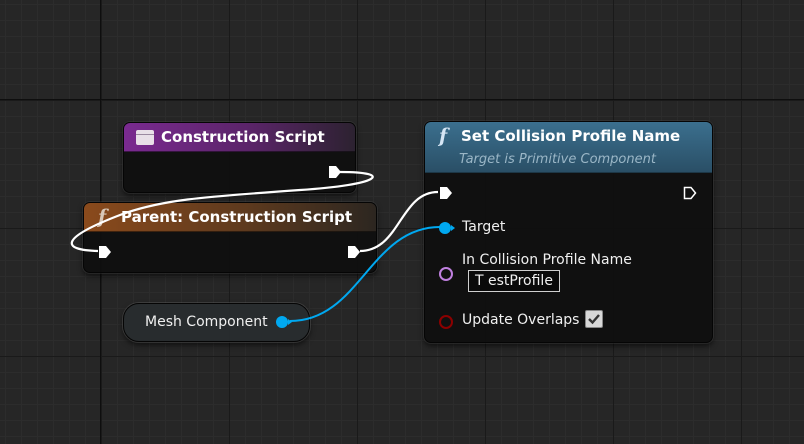  What do you see at coordinates (354, 252) in the screenshot?
I see `parent-construction-script-exec-out-pin` at bounding box center [354, 252].